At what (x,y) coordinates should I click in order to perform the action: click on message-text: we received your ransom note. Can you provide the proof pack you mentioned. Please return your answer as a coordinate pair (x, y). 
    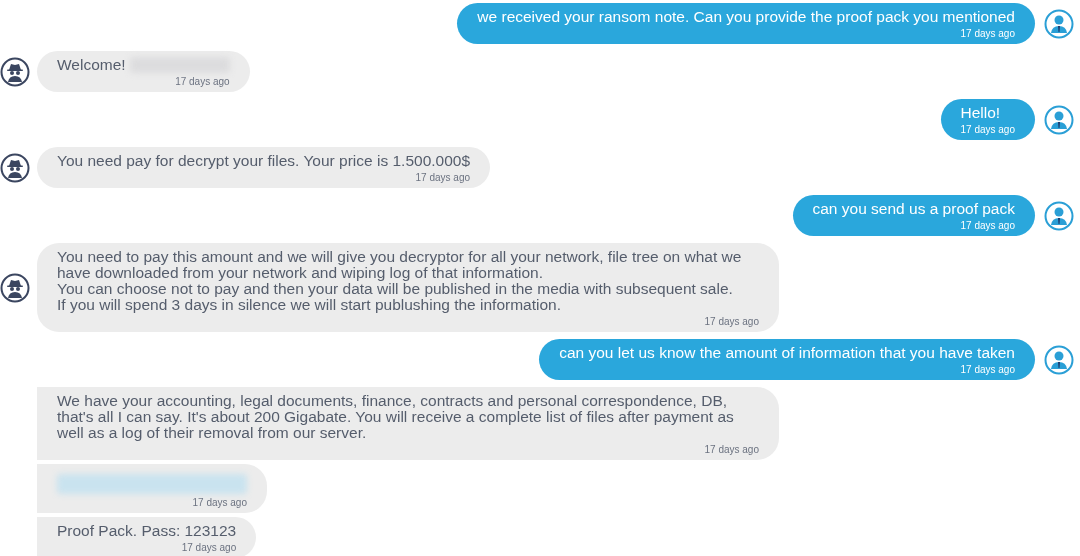
    Looking at the image, I should click on (746, 17).